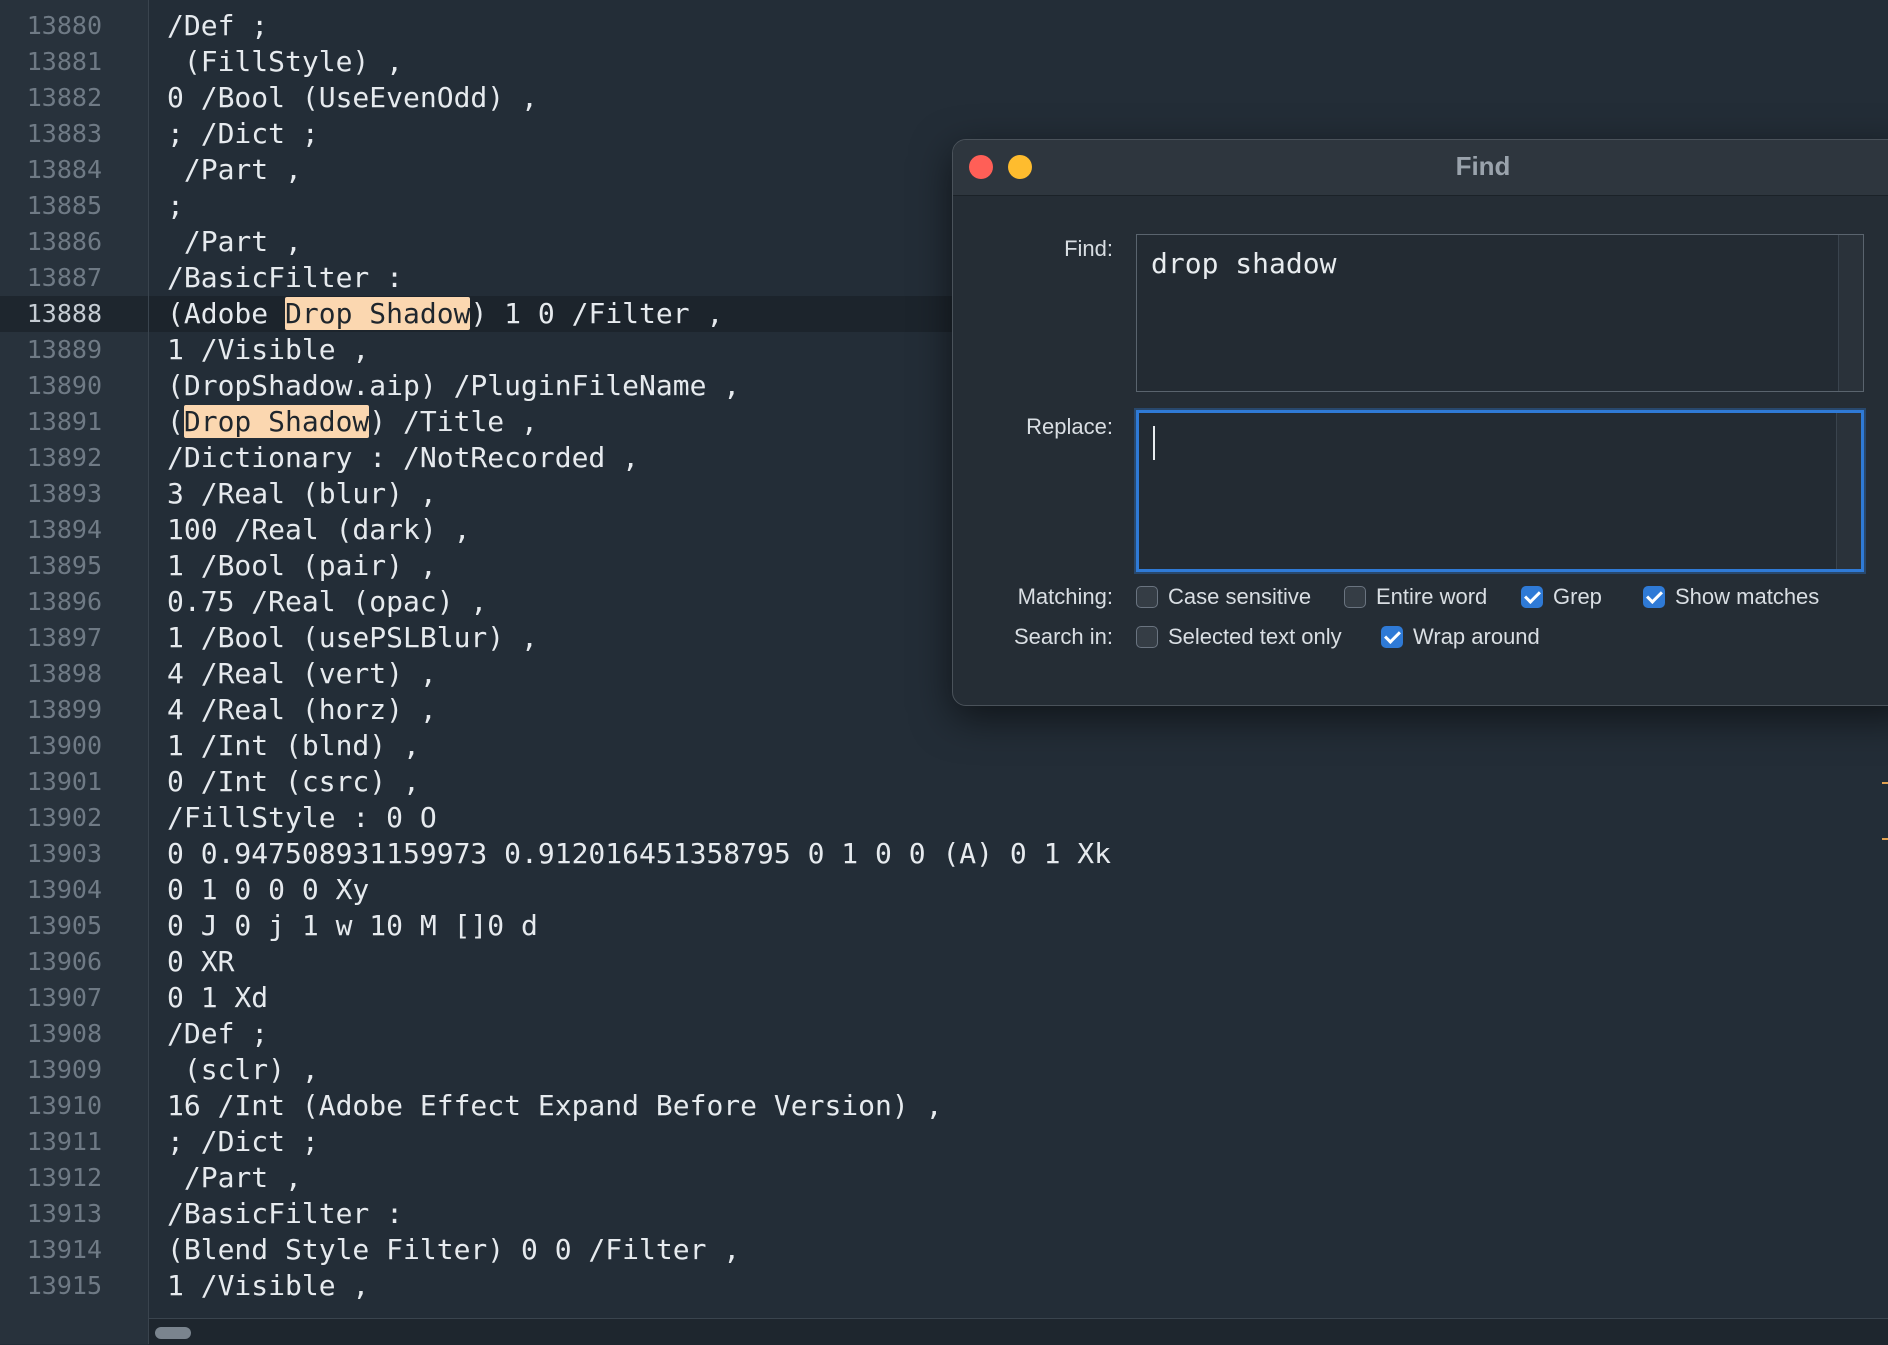  I want to click on line-number: 13907, so click(64, 997).